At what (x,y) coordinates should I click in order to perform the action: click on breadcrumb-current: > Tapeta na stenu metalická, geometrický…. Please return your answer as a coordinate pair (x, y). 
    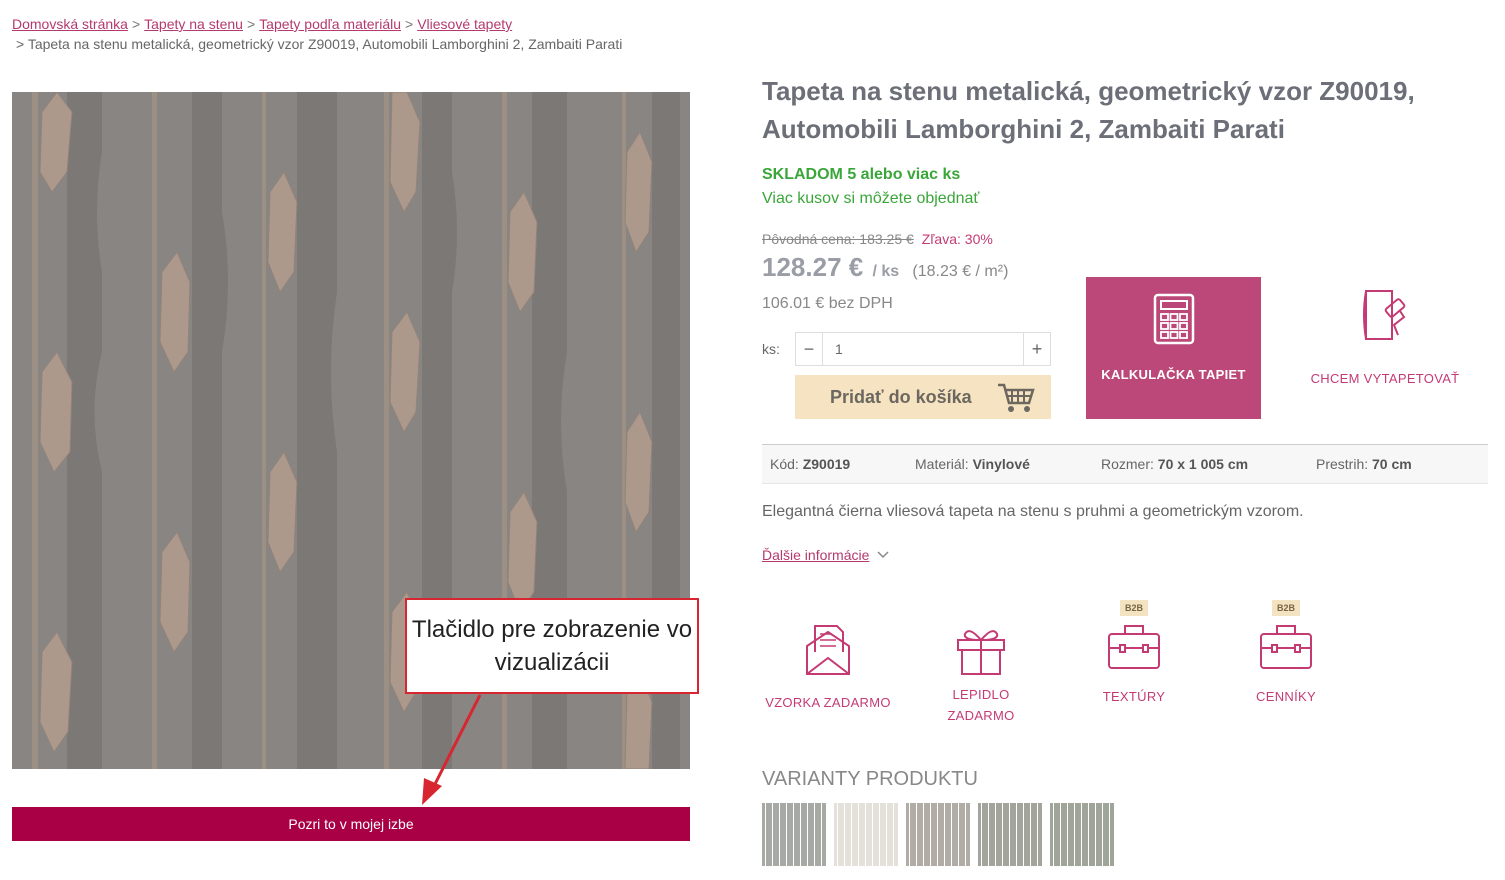
    Looking at the image, I should click on (319, 44).